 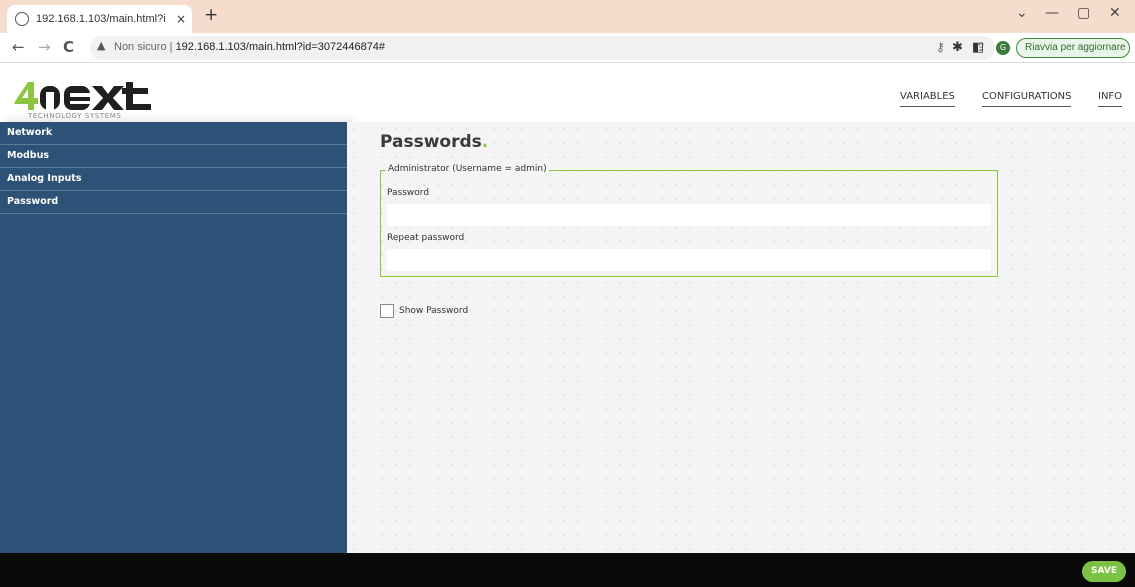 What do you see at coordinates (181, 19) in the screenshot?
I see `tab-close-icon: ×` at bounding box center [181, 19].